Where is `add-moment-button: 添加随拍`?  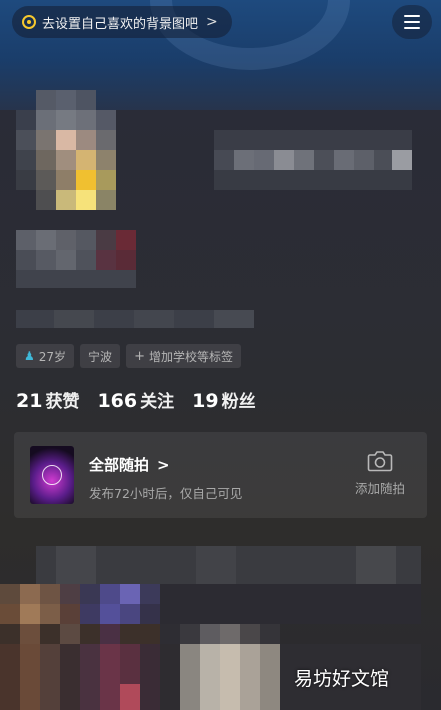
add-moment-button: 添加随拍 is located at coordinates (380, 478).